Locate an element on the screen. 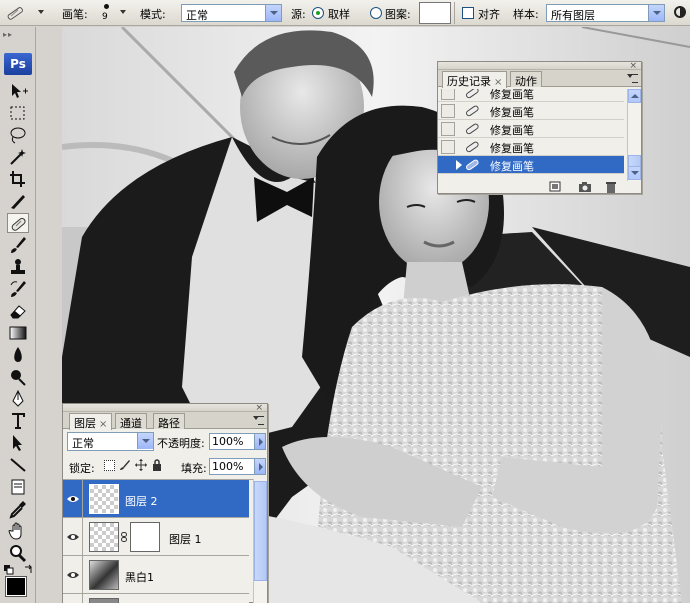 The height and width of the screenshot is (603, 690). lock-image-icon is located at coordinates (125, 465).